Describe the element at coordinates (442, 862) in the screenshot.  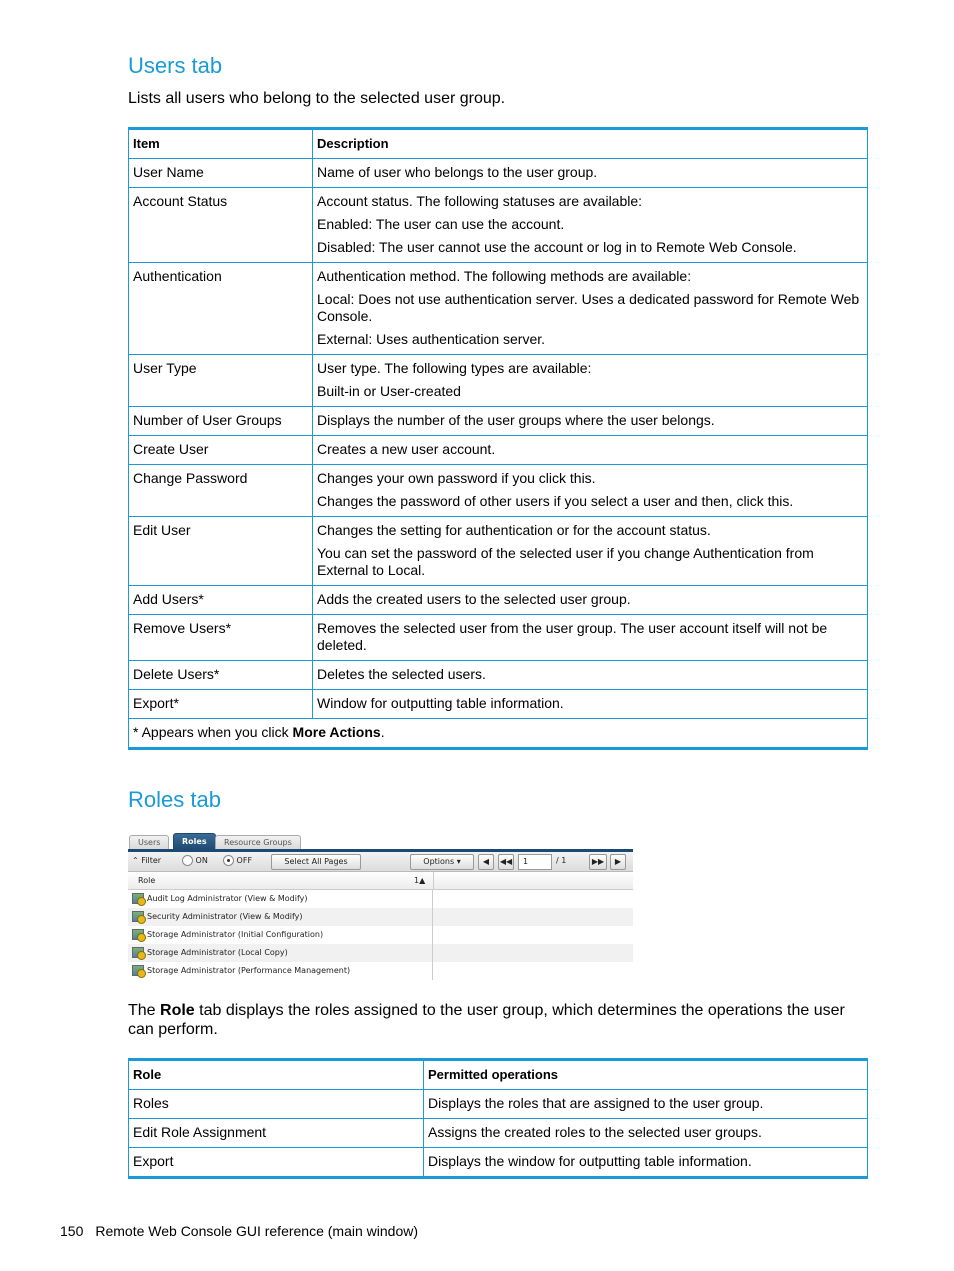
I see `options-dropdown: Options ▾` at that location.